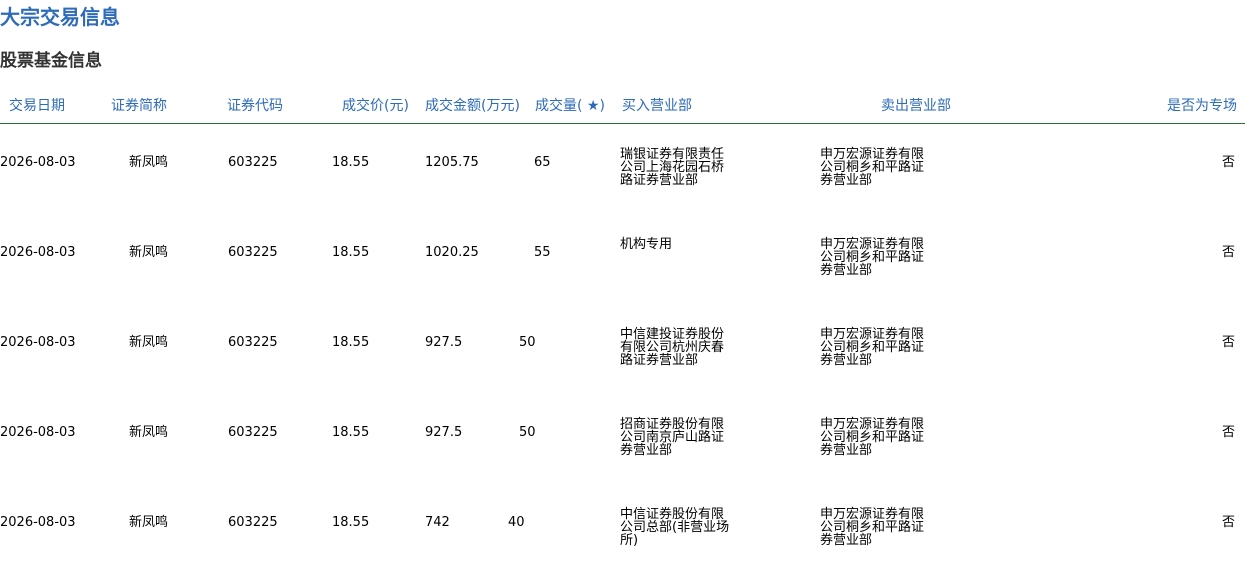 The image size is (1245, 574). Describe the element at coordinates (472, 106) in the screenshot. I see `header-amount: 成交金额(万元)` at that location.